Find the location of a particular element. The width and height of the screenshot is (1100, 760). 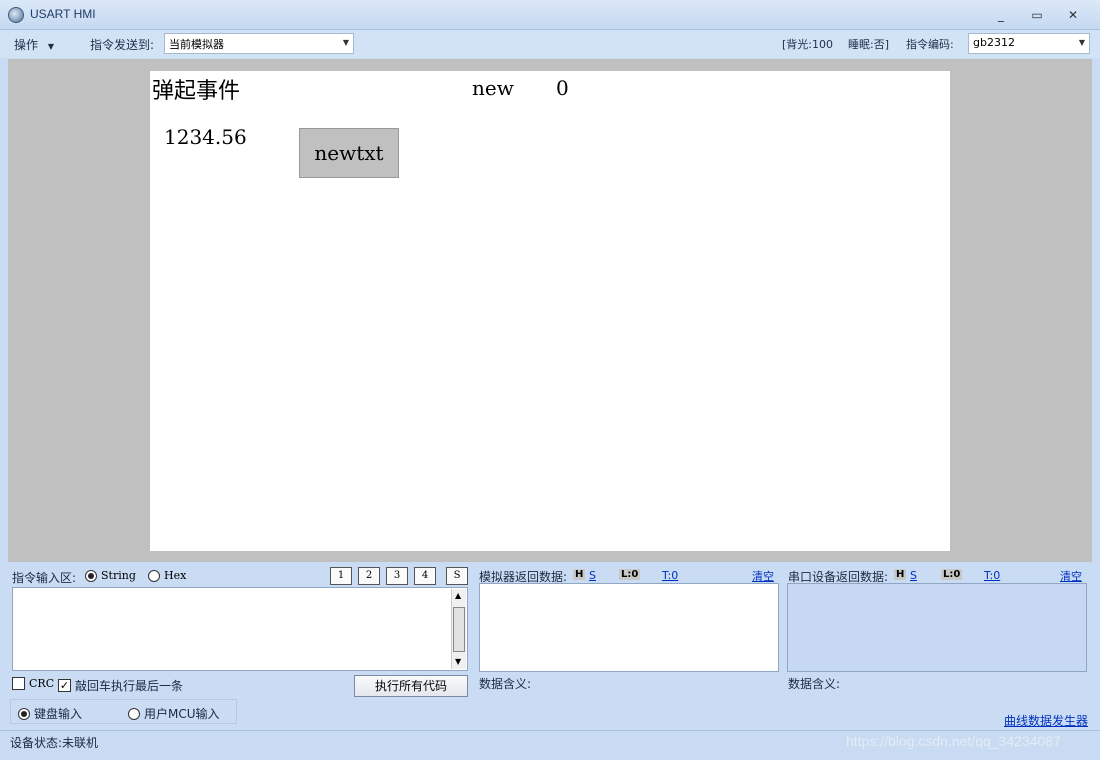

send-to-select: 当前模拟器 ▼ is located at coordinates (259, 43).